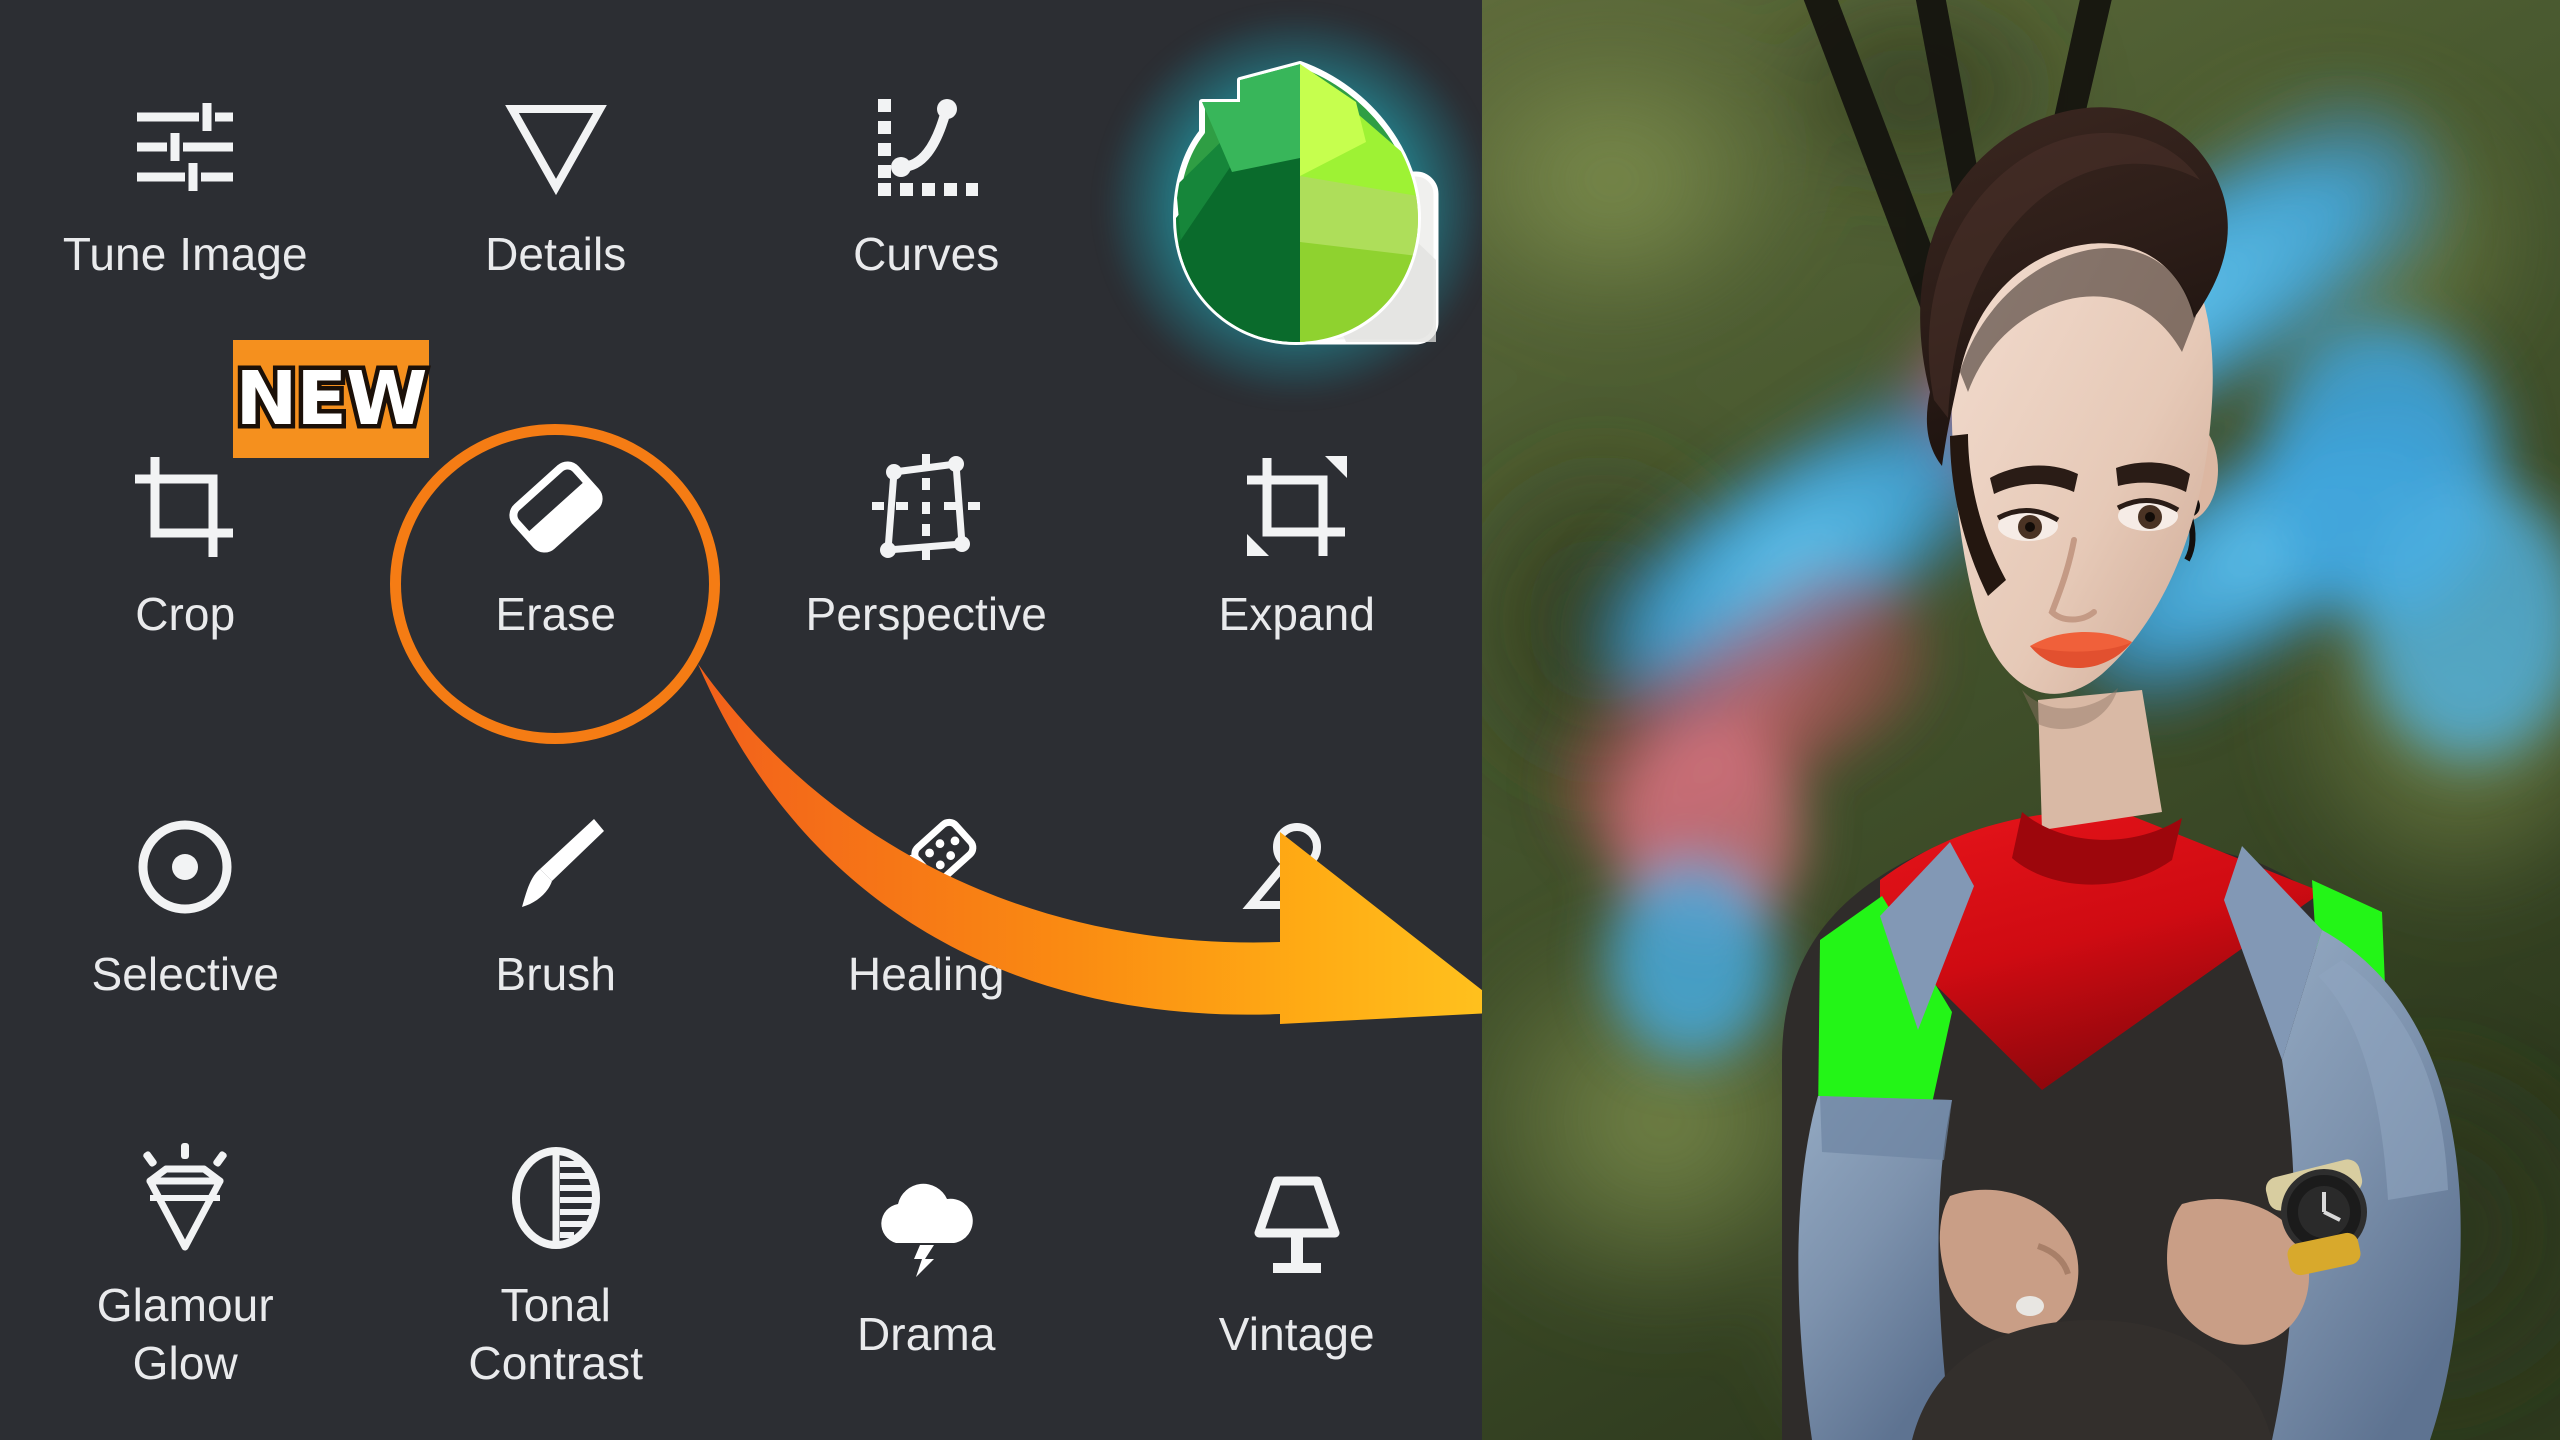  I want to click on tool-label: Vintage, so click(1296, 1334).